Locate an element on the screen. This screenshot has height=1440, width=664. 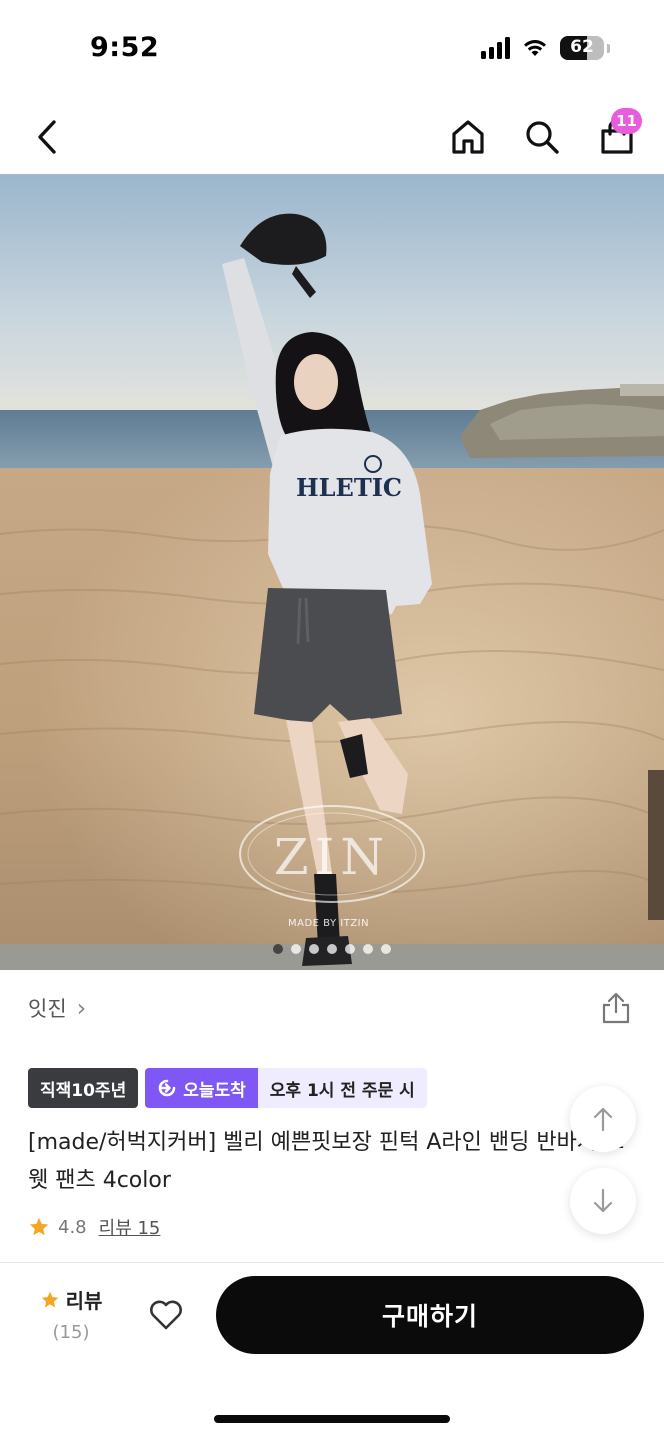
cart-button: 11 is located at coordinates (617, 135).